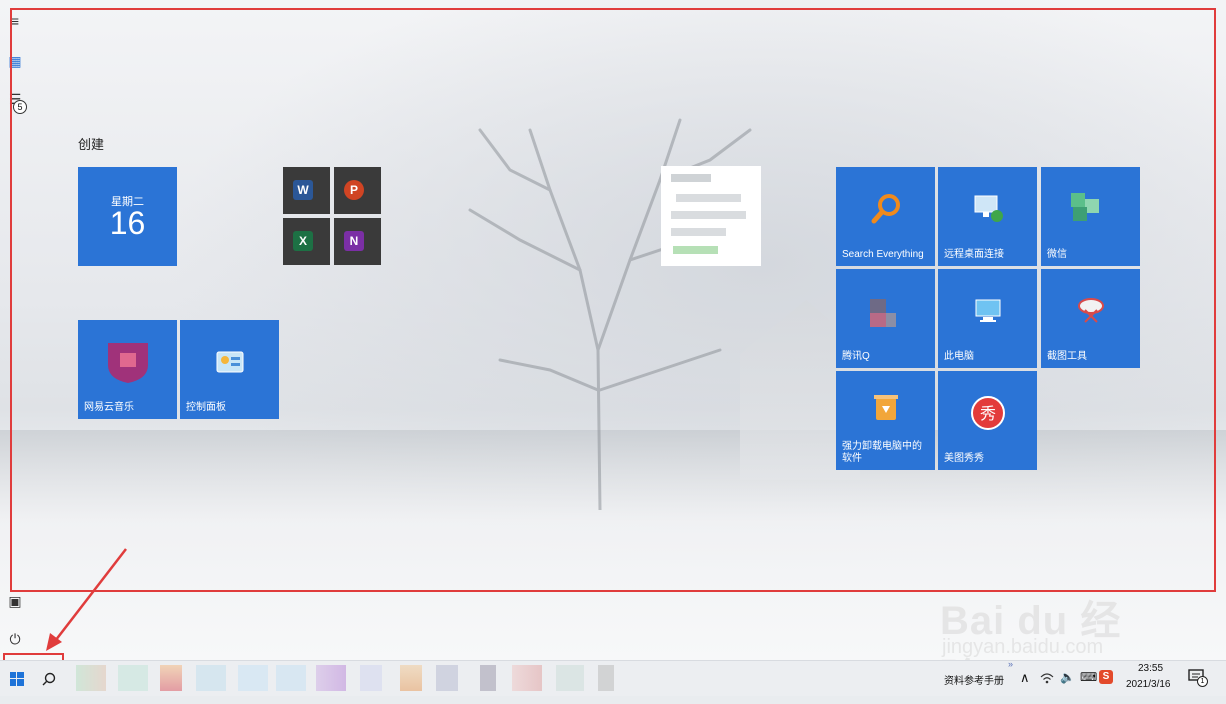 This screenshot has width=1226, height=704. Describe the element at coordinates (303, 241) in the screenshot. I see `excel-icon: X` at that location.